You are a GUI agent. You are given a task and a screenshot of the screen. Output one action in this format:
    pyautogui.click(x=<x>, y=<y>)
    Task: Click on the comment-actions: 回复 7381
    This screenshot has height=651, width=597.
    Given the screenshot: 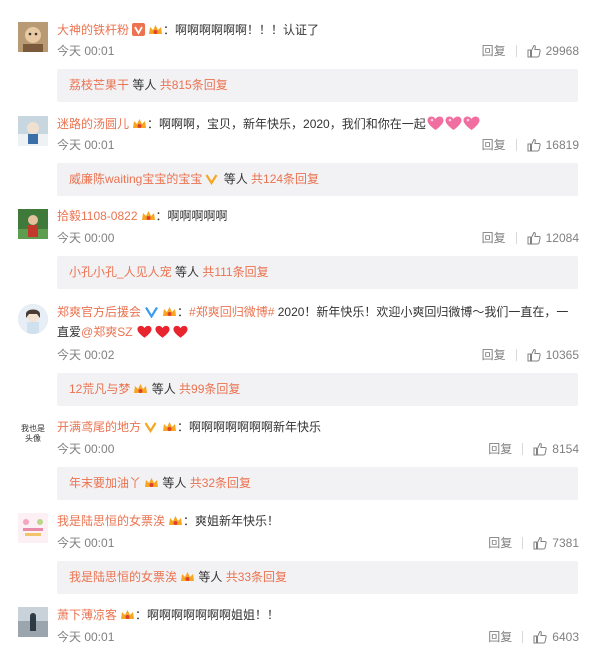 What is the action you would take?
    pyautogui.click(x=533, y=543)
    